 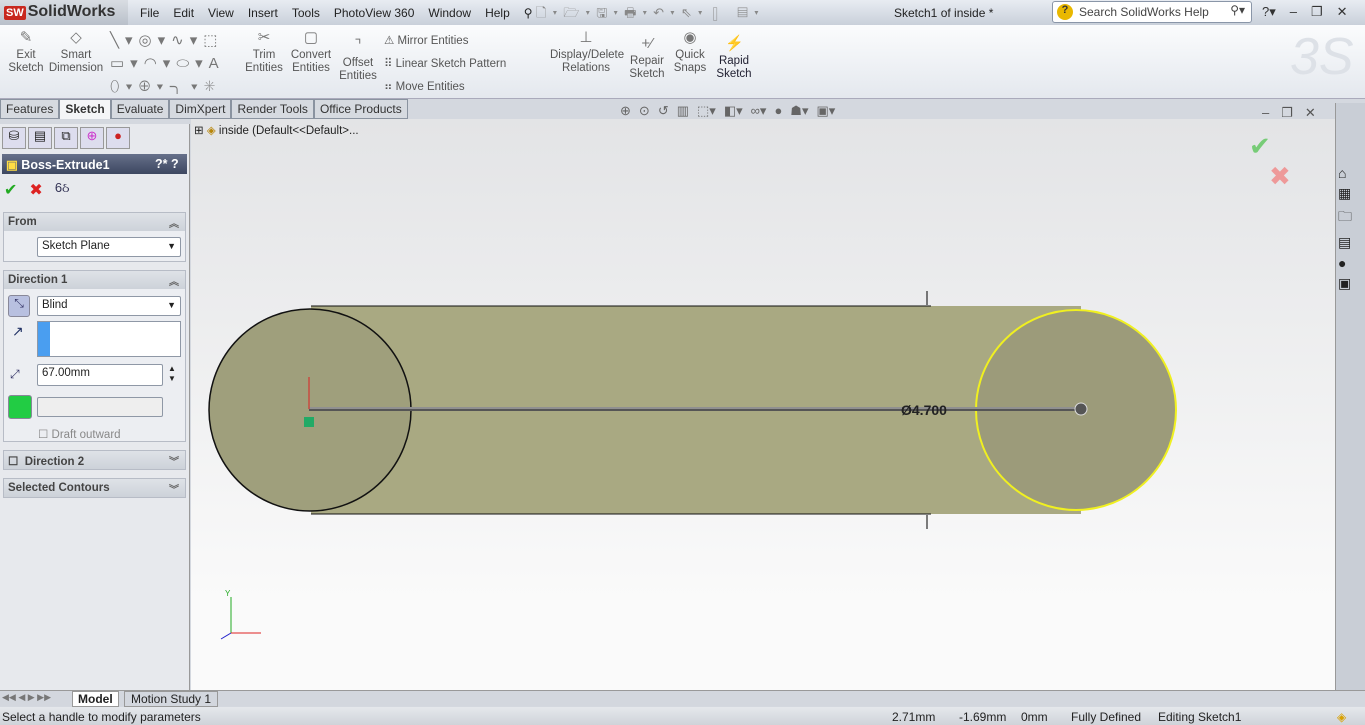 What do you see at coordinates (1293, 12) in the screenshot?
I see `minimize-button: –` at bounding box center [1293, 12].